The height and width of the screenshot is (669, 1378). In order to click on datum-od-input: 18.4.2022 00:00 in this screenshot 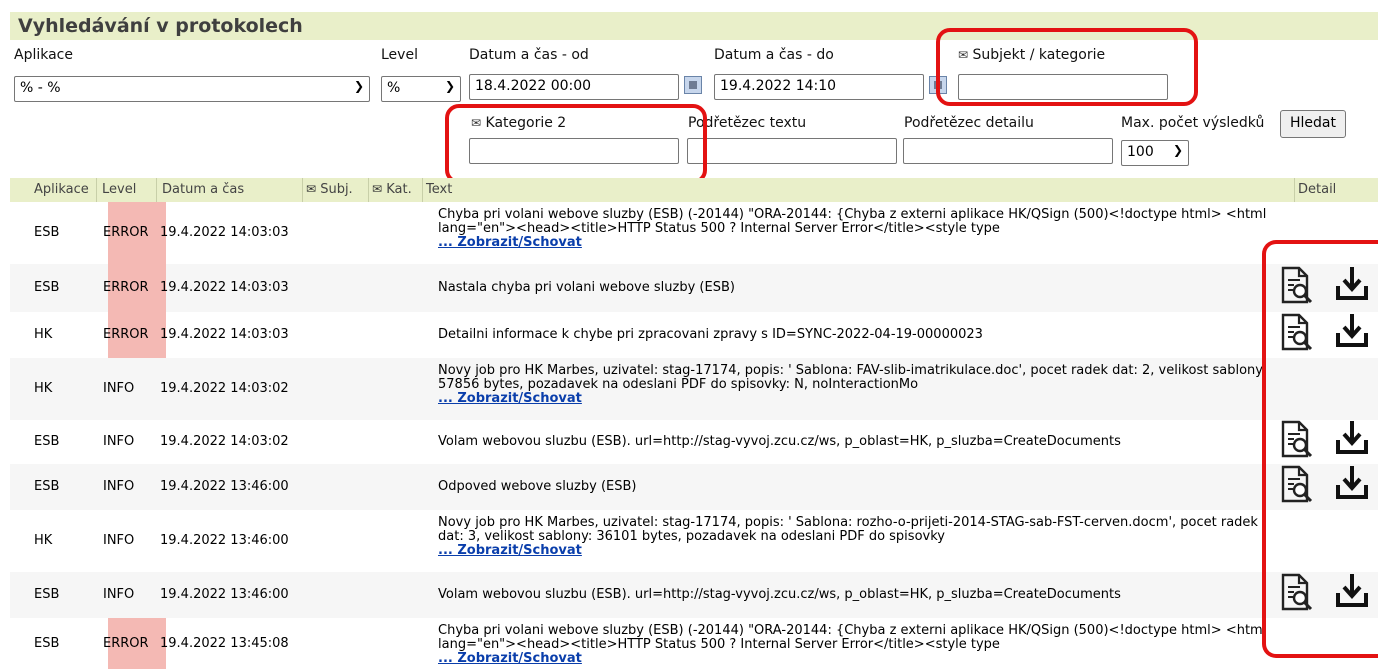, I will do `click(574, 87)`.